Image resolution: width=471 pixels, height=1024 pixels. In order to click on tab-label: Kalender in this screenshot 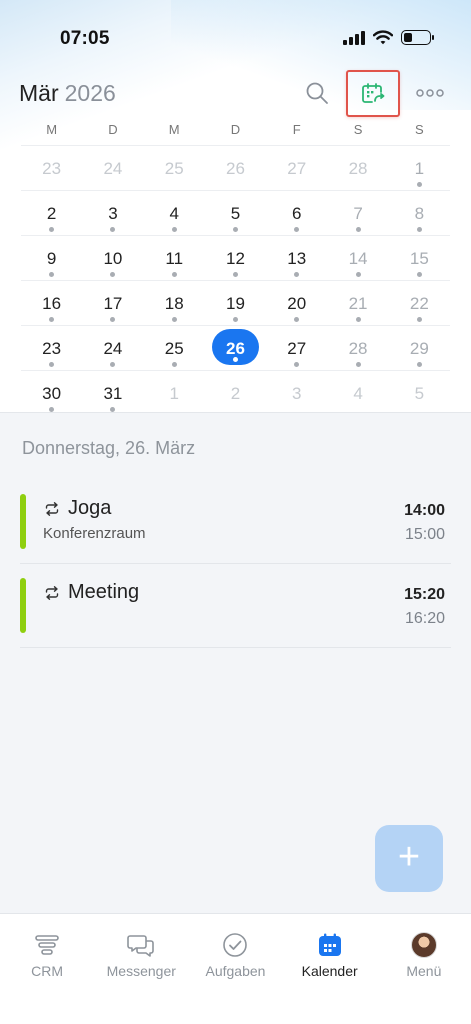, I will do `click(329, 971)`.